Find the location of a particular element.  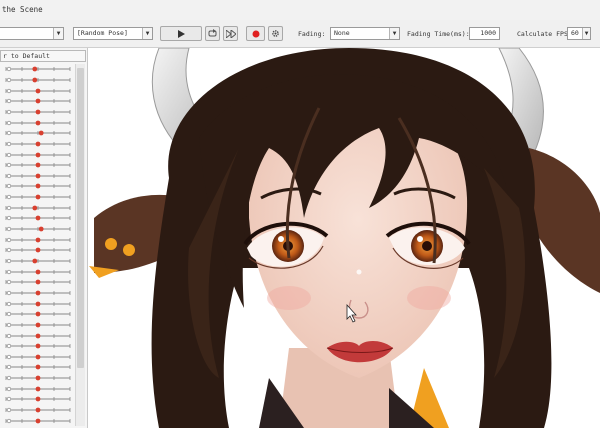

fading-select: None ▼ is located at coordinates (365, 33).